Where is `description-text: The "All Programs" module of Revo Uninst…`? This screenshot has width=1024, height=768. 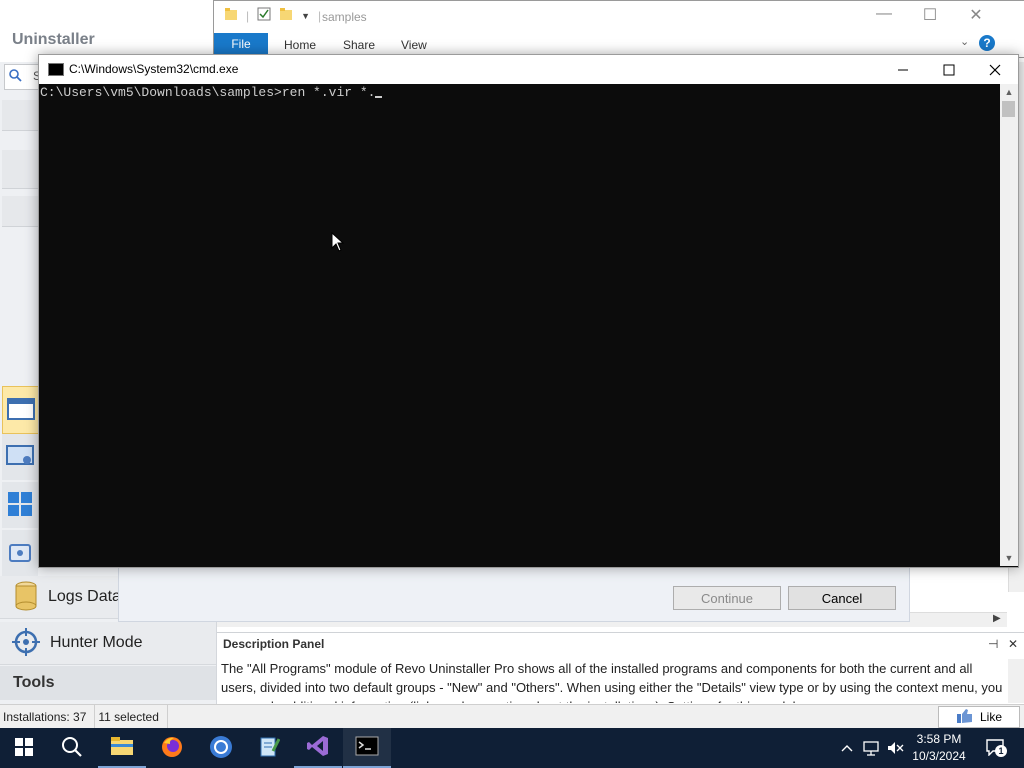
description-text: The "All Programs" module of Revo Uninst… is located at coordinates (612, 682).